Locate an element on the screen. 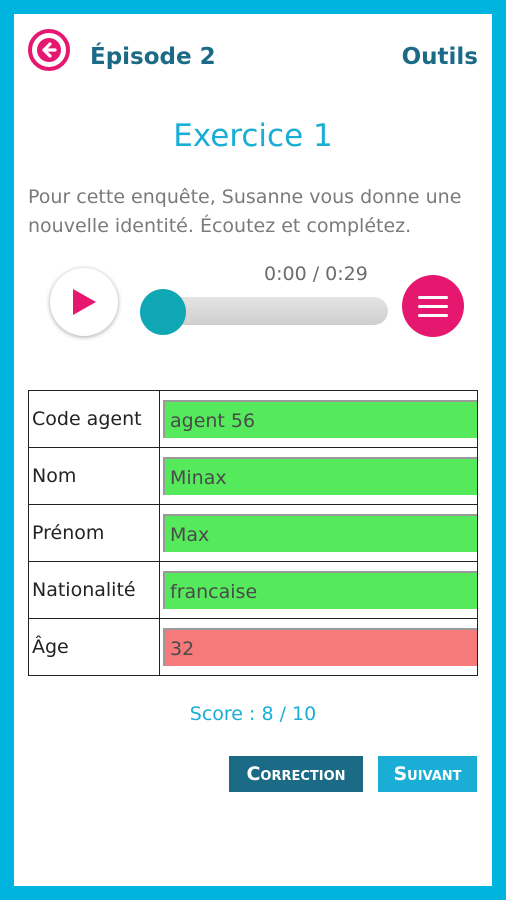 The height and width of the screenshot is (900, 506). answer-field: Max is located at coordinates (320, 533).